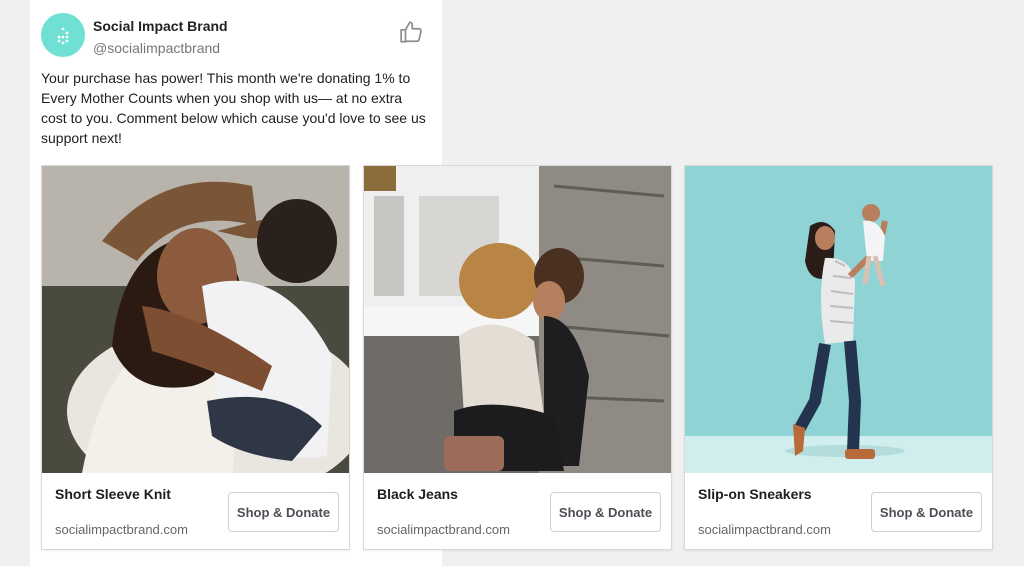  What do you see at coordinates (113, 494) in the screenshot?
I see `product-title: Short Sleeve Knit` at bounding box center [113, 494].